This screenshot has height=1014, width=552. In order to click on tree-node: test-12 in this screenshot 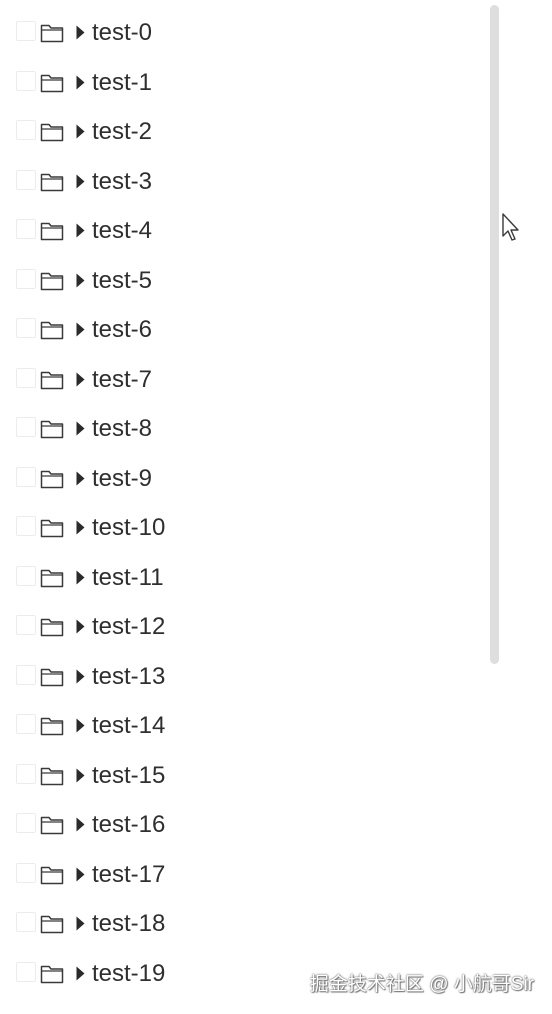, I will do `click(150, 627)`.